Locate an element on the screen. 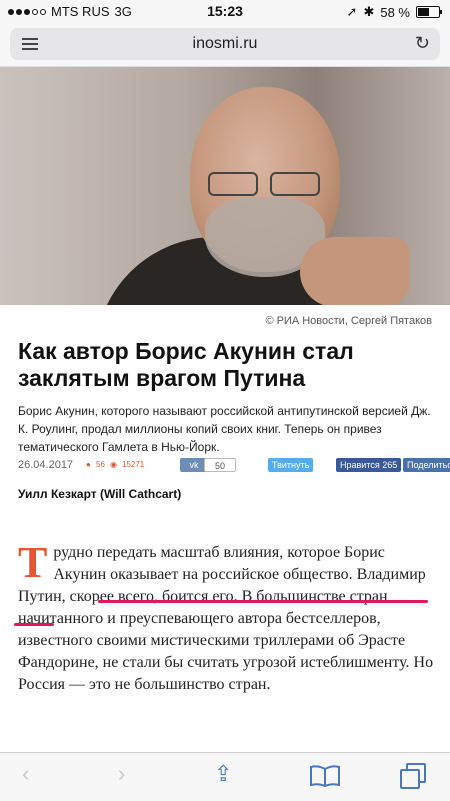  url-domain: inosmi.ru is located at coordinates (225, 44).